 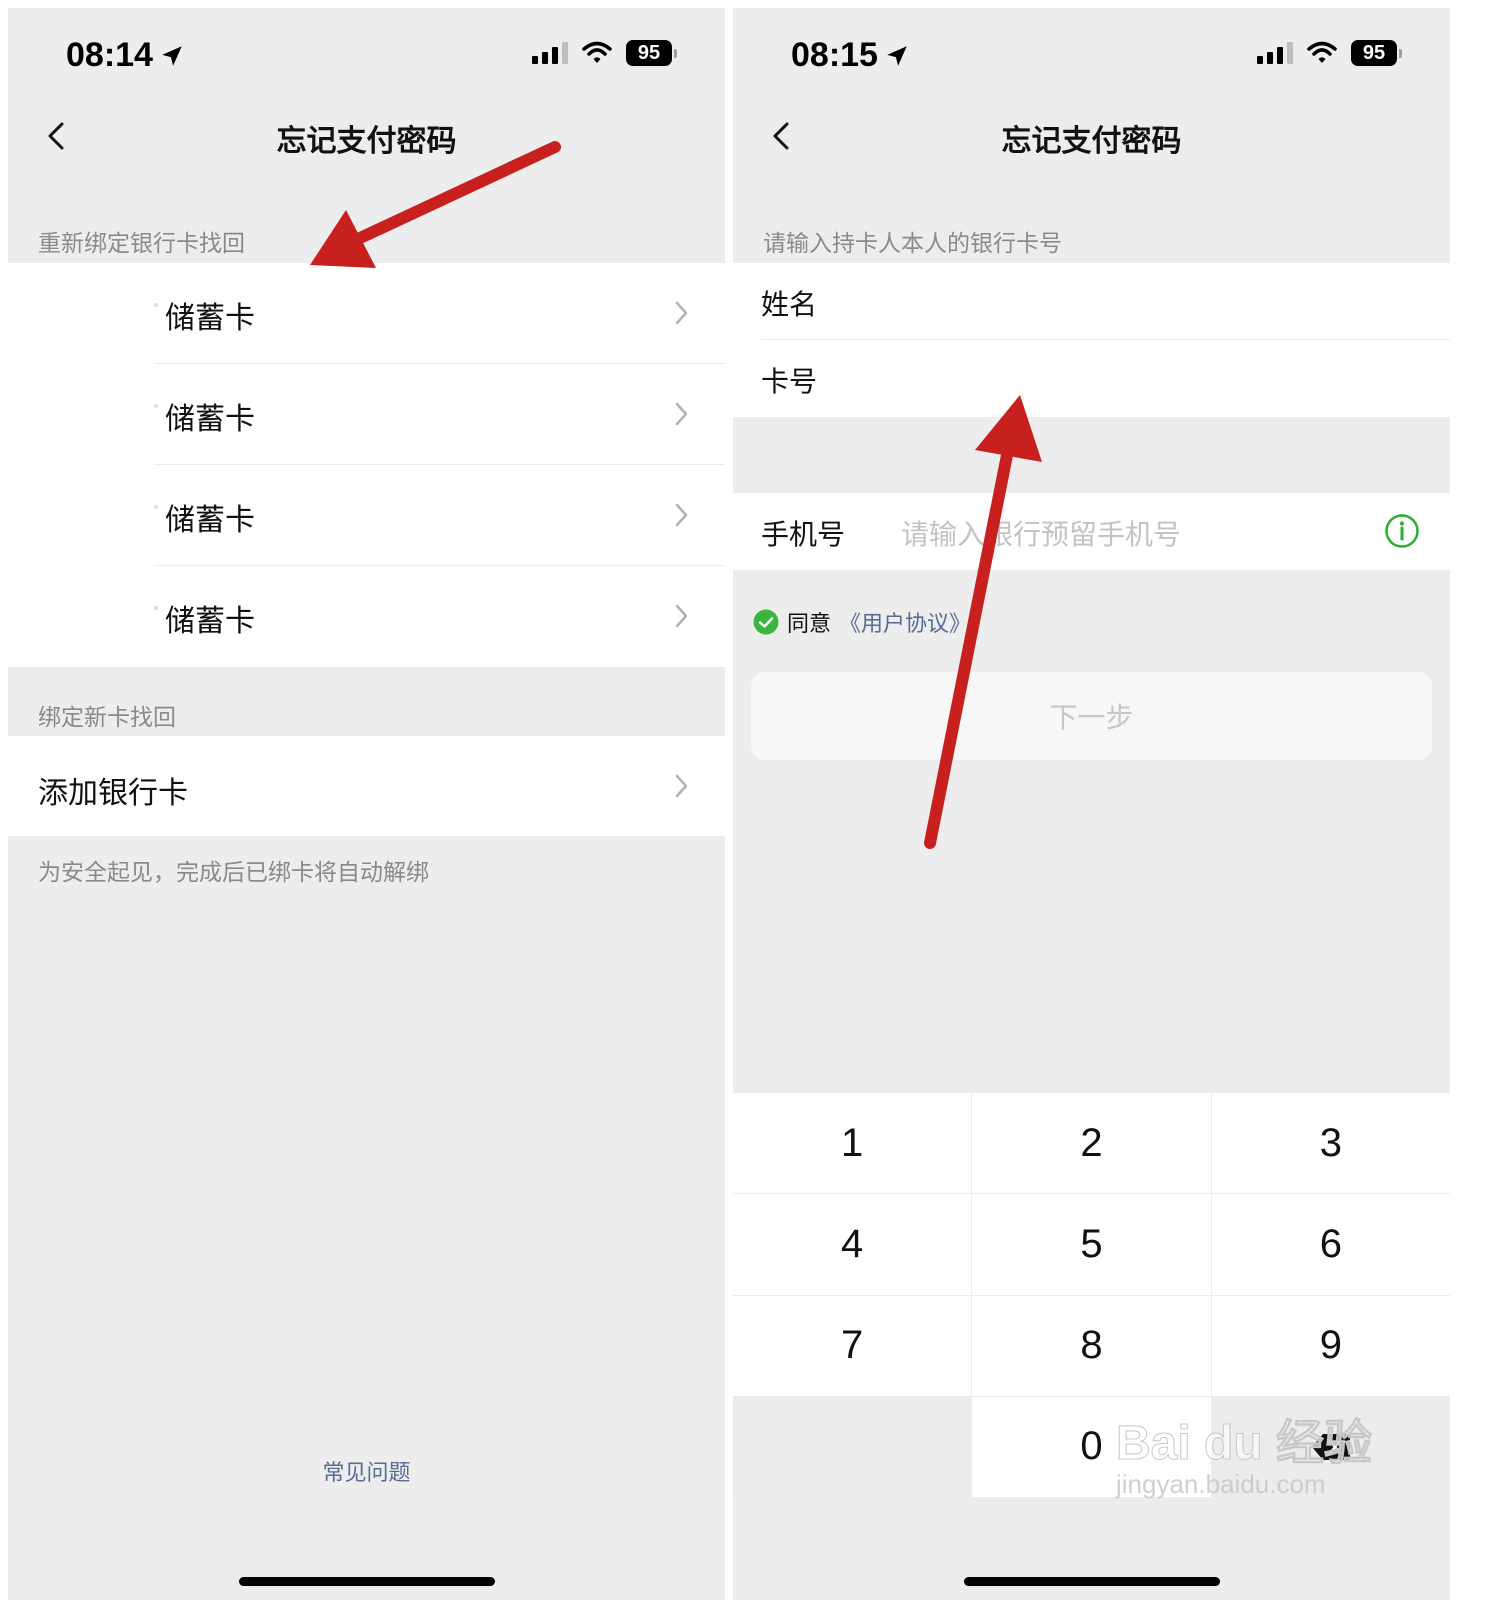 What do you see at coordinates (852, 1345) in the screenshot?
I see `key-7: 7` at bounding box center [852, 1345].